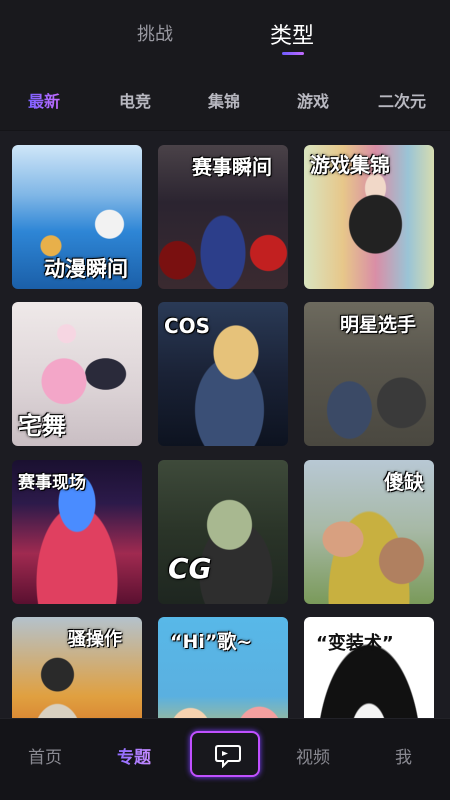 This screenshot has height=800, width=450. Describe the element at coordinates (378, 325) in the screenshot. I see `card-title: 明星选手` at that location.